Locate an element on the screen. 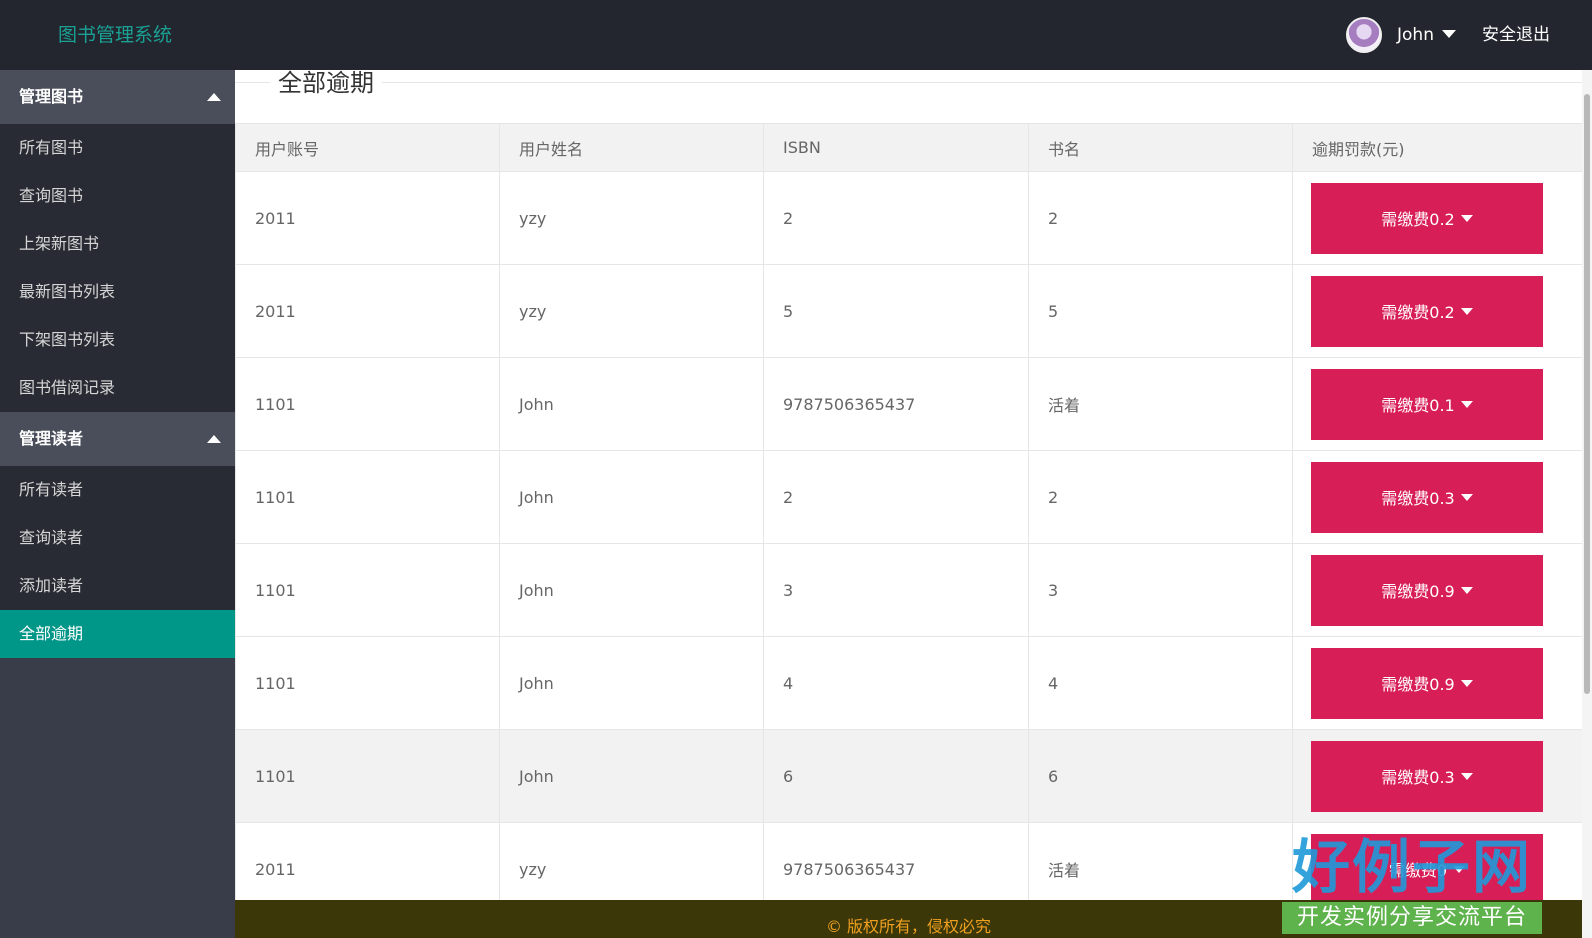 The image size is (1592, 938). cell-title: 5 is located at coordinates (1160, 311).